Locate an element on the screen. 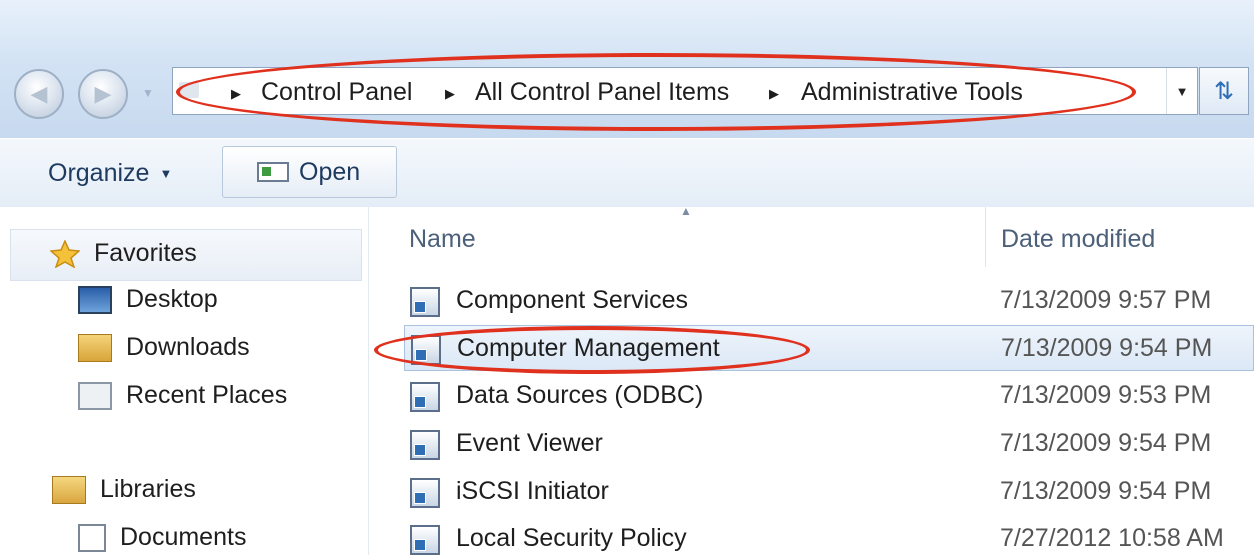 The image size is (1254, 555). recent-places-icon is located at coordinates (95, 395).